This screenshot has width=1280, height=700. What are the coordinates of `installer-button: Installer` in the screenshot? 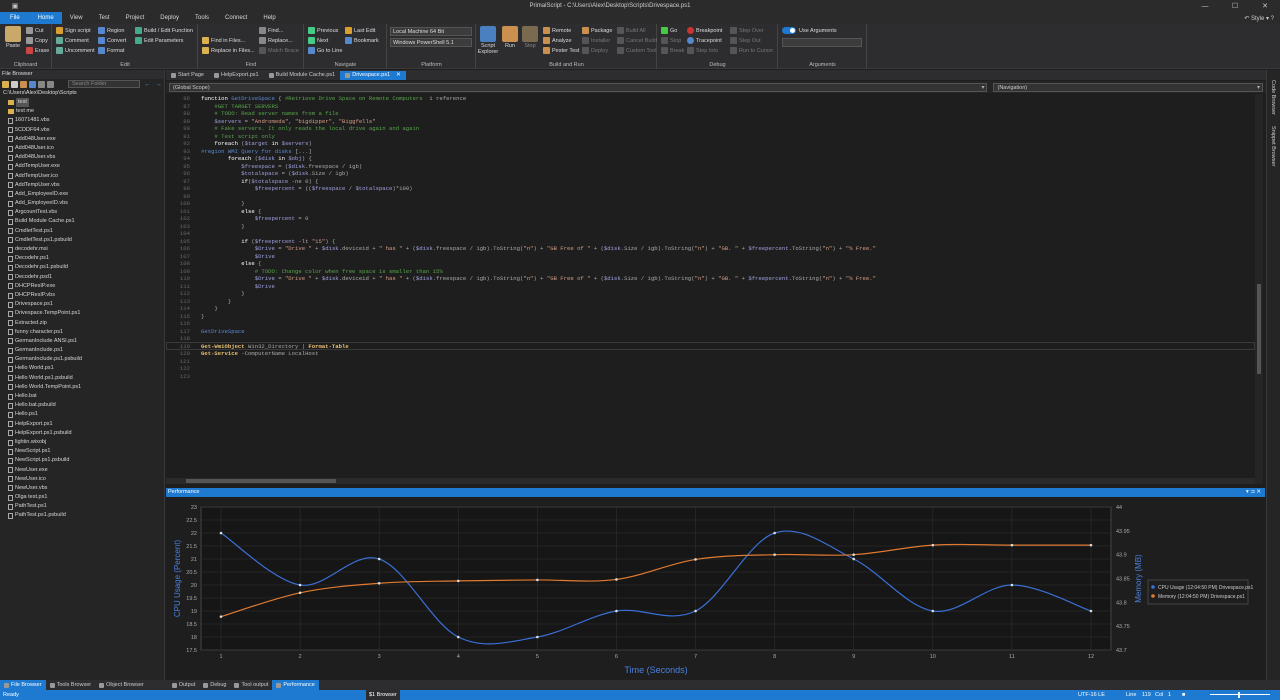 It's located at (596, 41).